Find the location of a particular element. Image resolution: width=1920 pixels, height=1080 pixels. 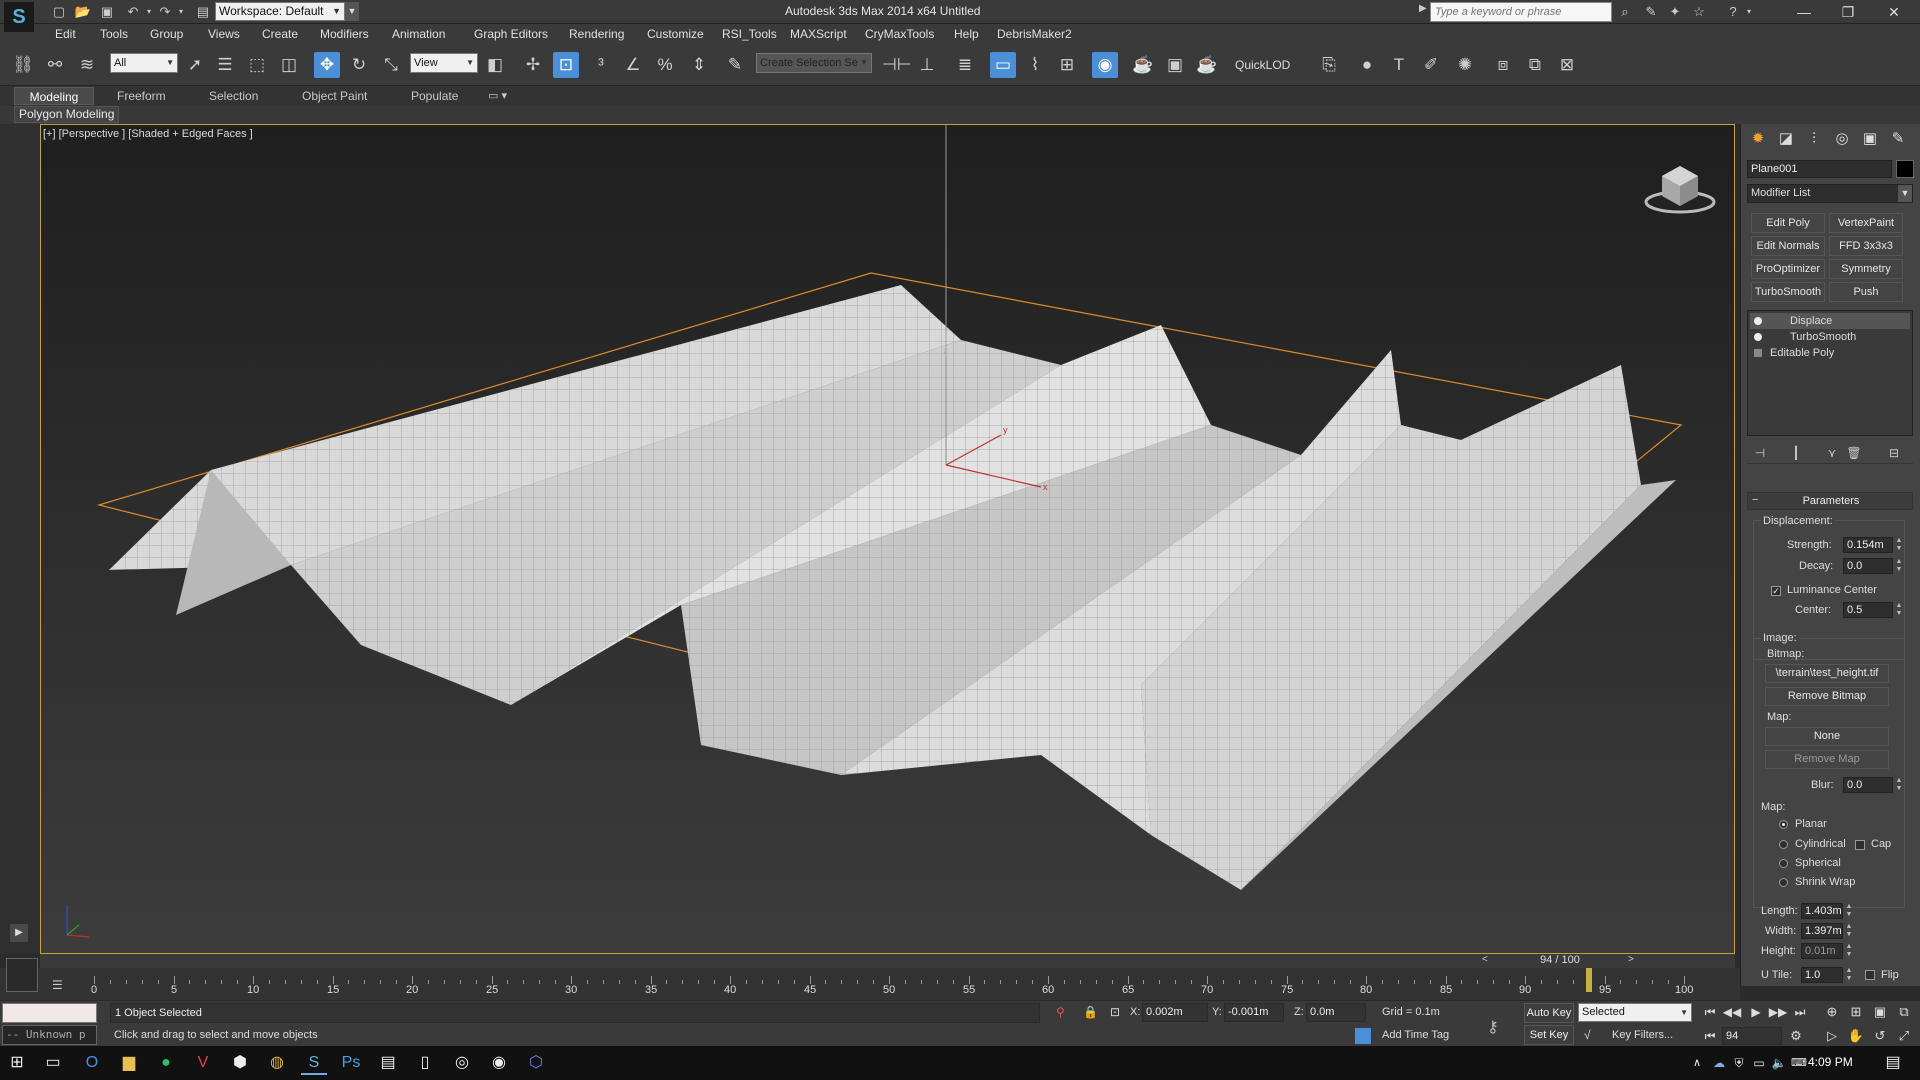

width-spinner-icon: ▲ ▼ is located at coordinates (1849, 931).